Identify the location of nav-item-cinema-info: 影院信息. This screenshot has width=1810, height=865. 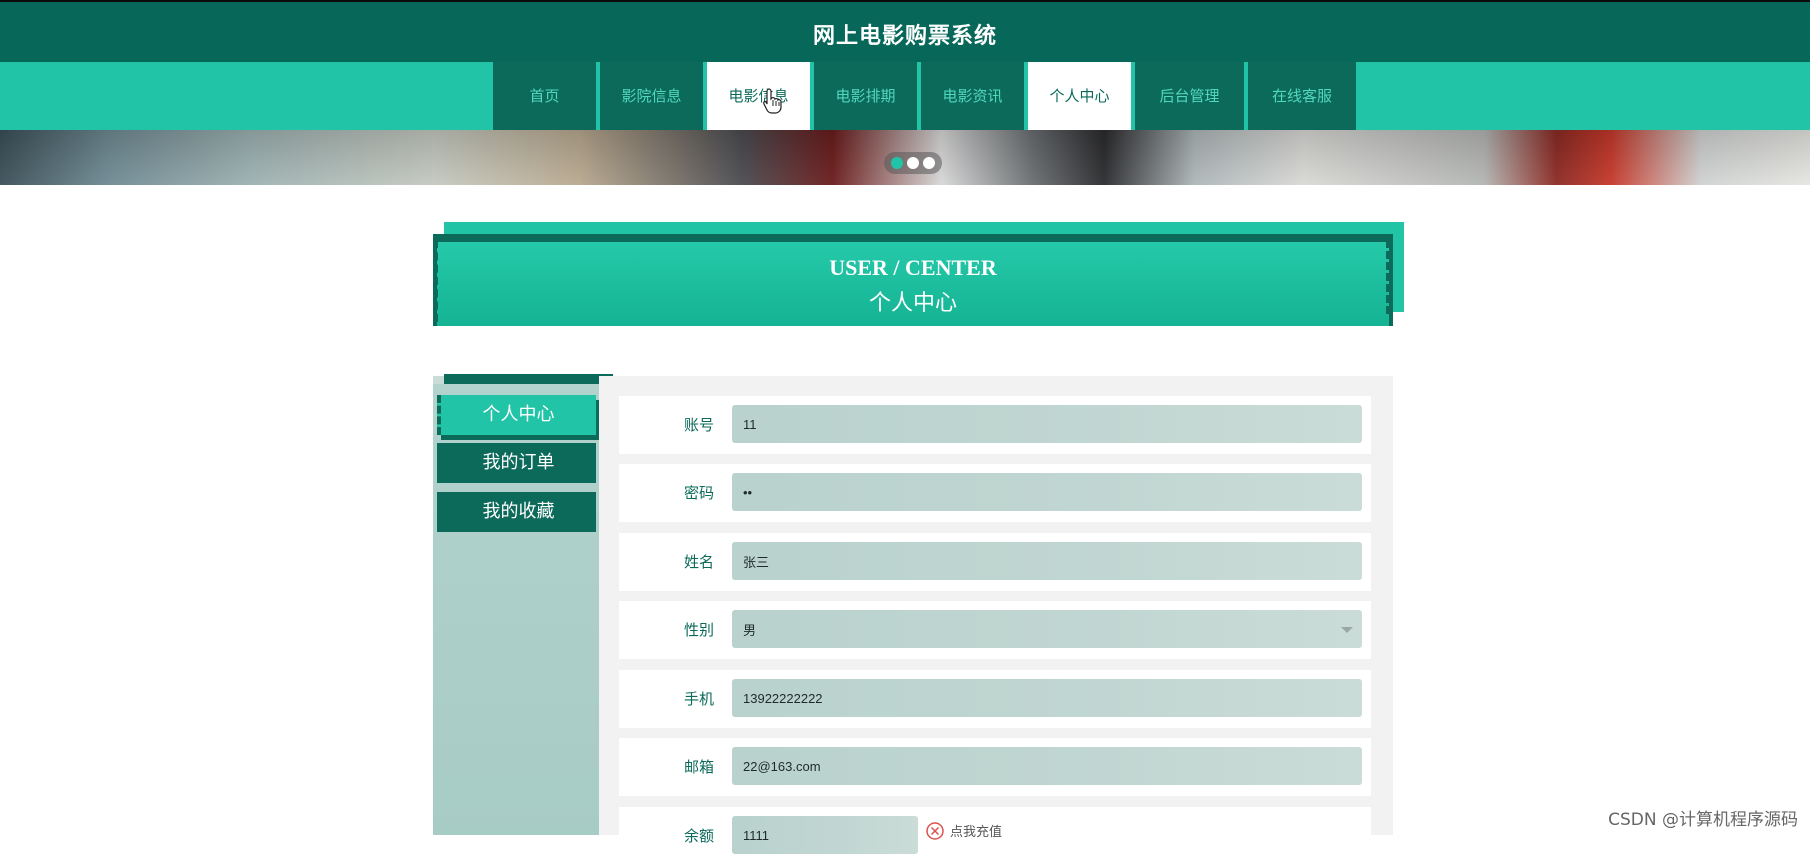
(651, 96).